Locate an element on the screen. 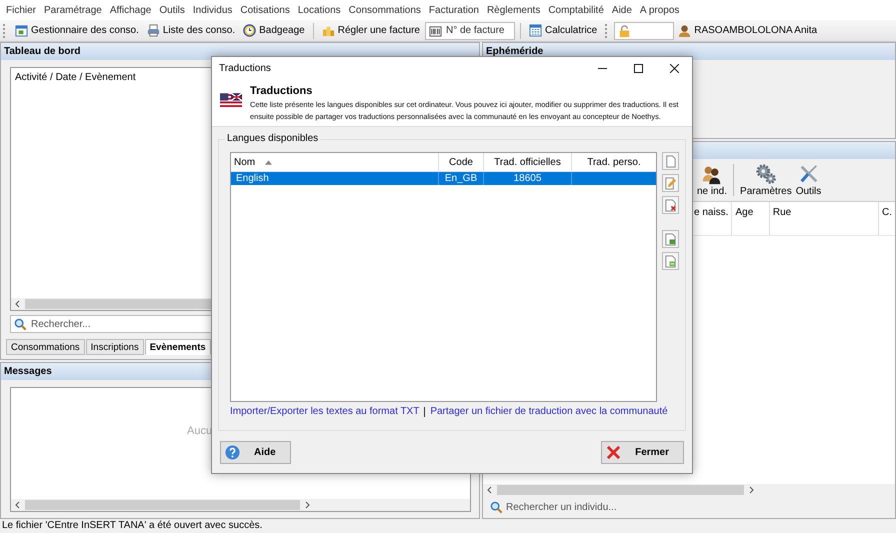 The width and height of the screenshot is (896, 533). calculator-icon is located at coordinates (535, 30).